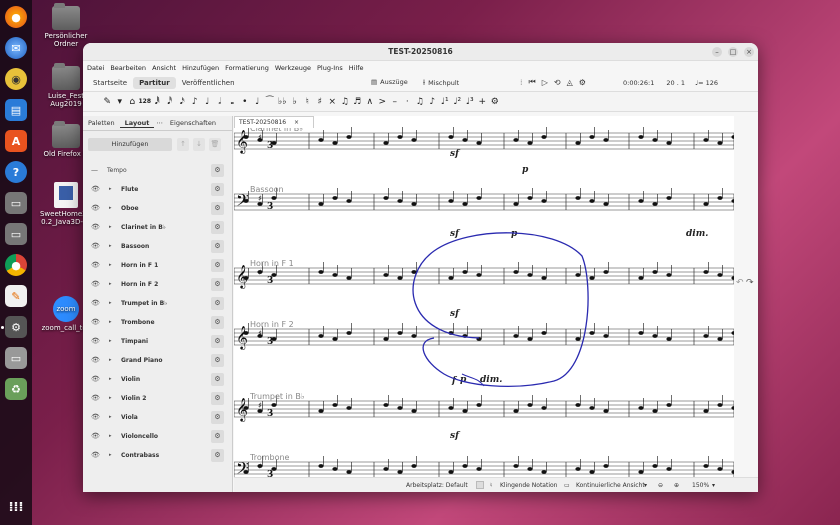  Describe the element at coordinates (295, 102) in the screenshot. I see `flat-icon: ♭` at that location.